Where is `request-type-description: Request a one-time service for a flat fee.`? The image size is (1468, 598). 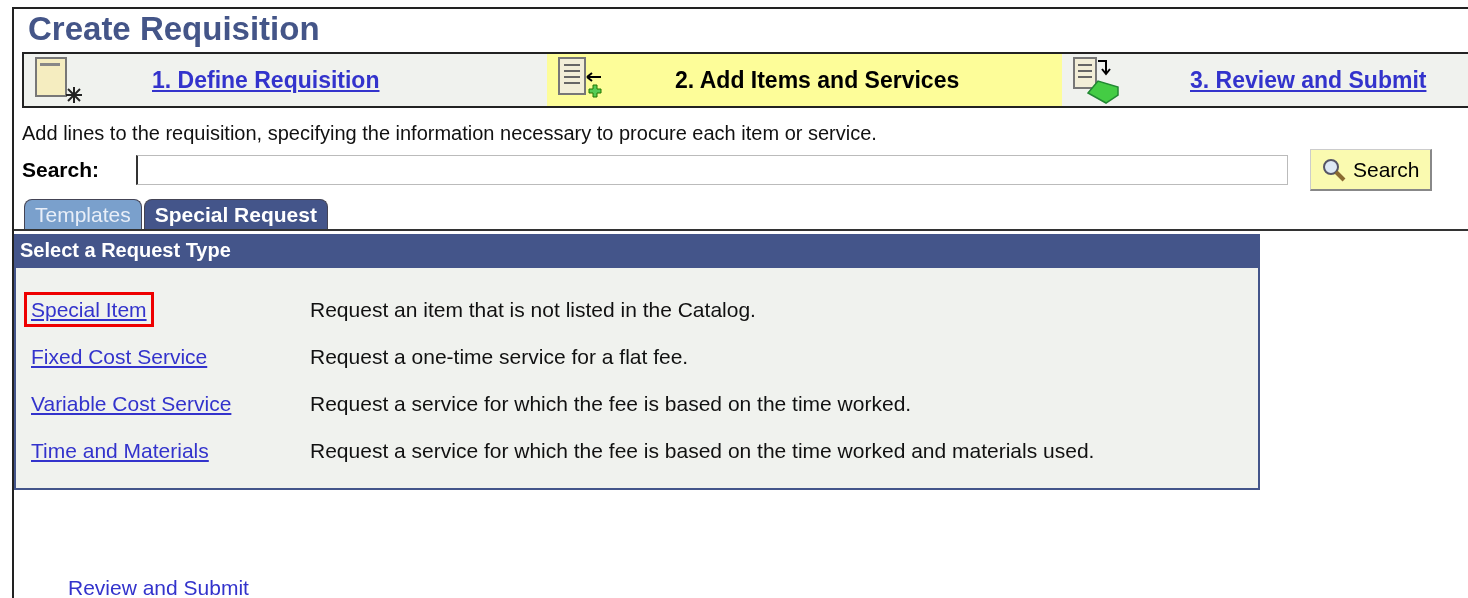
request-type-description: Request a one-time service for a flat fee. is located at coordinates (499, 356).